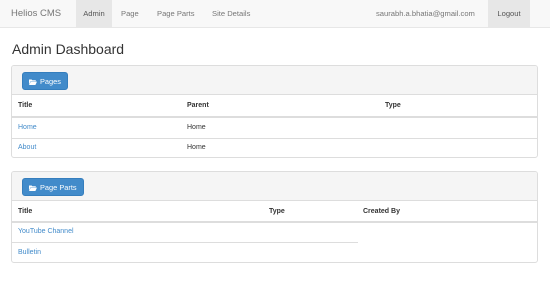 This screenshot has height=308, width=550. What do you see at coordinates (196, 127) in the screenshot?
I see `page-parent-home: Home` at bounding box center [196, 127].